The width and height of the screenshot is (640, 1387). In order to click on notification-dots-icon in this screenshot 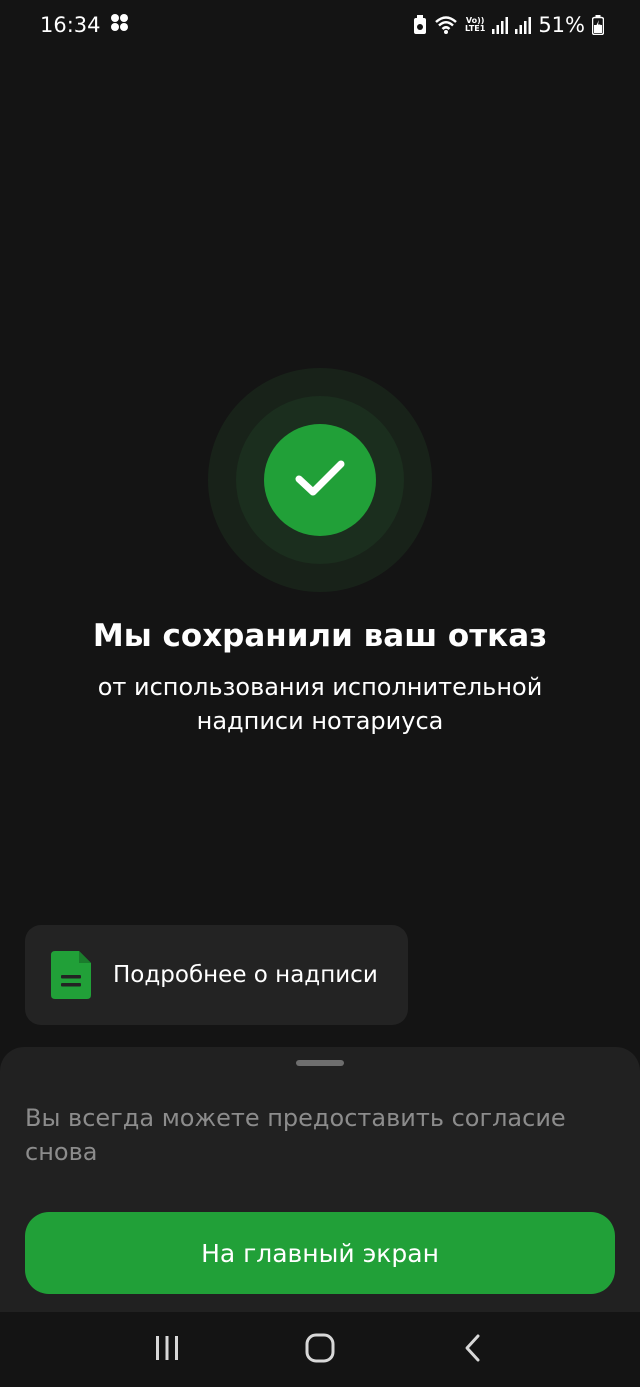, I will do `click(120, 25)`.